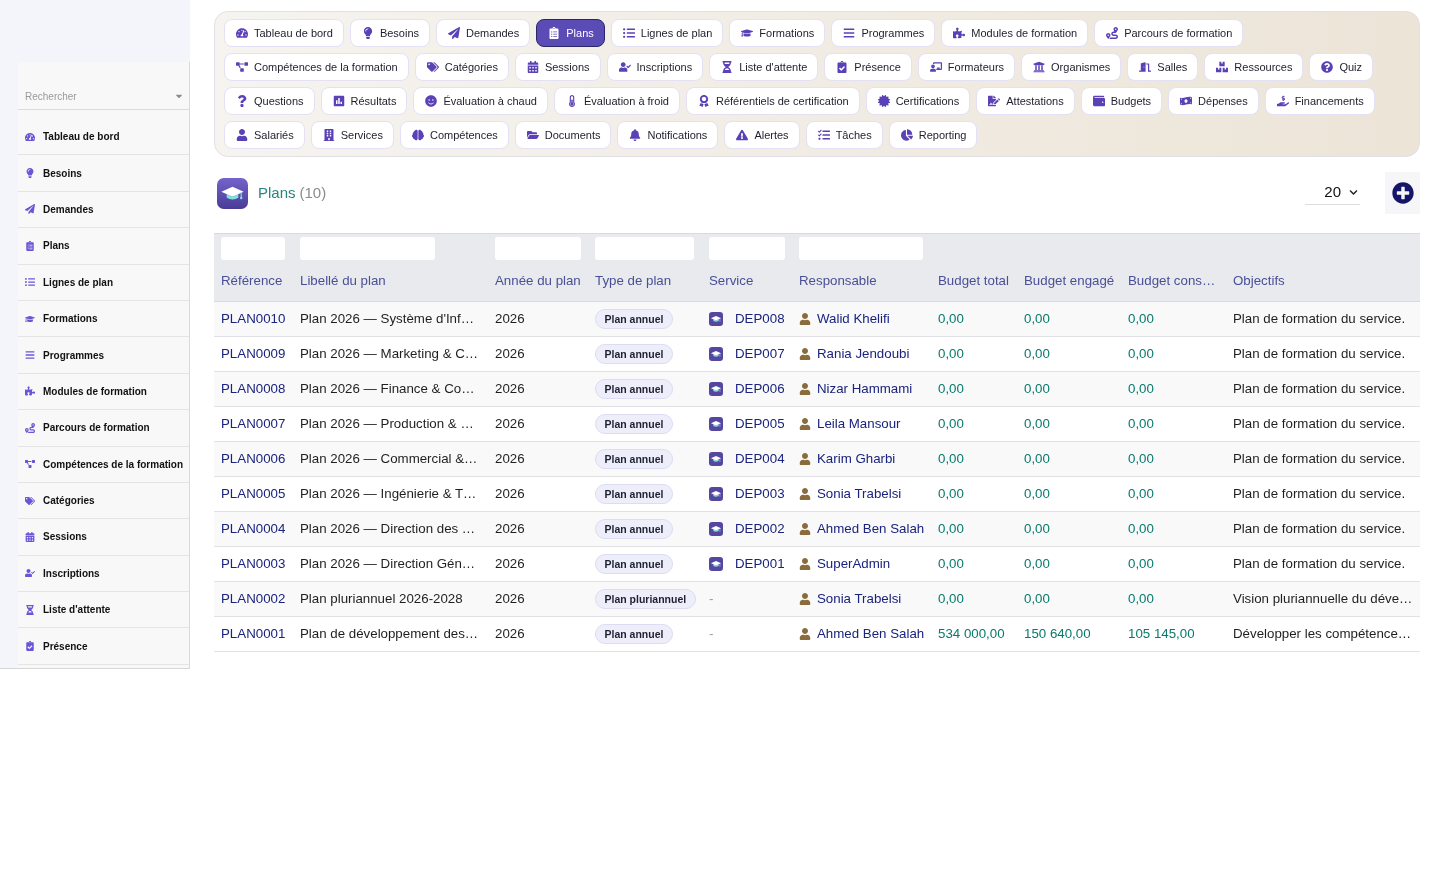 This screenshot has height=894, width=1445. Describe the element at coordinates (284, 33) in the screenshot. I see `nav-tab: Tableau de bord` at that location.